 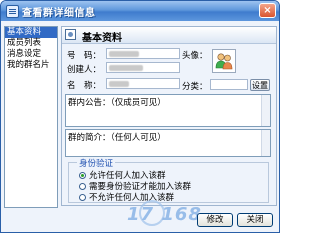 What do you see at coordinates (195, 56) in the screenshot?
I see `avatar-label: 头像：` at bounding box center [195, 56].